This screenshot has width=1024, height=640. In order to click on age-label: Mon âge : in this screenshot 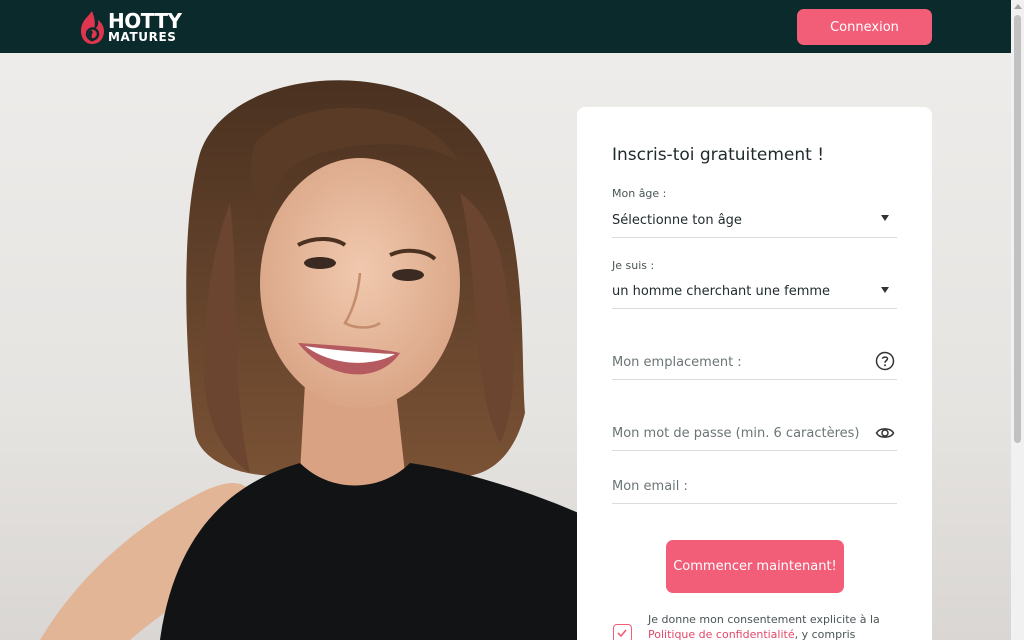, I will do `click(639, 193)`.